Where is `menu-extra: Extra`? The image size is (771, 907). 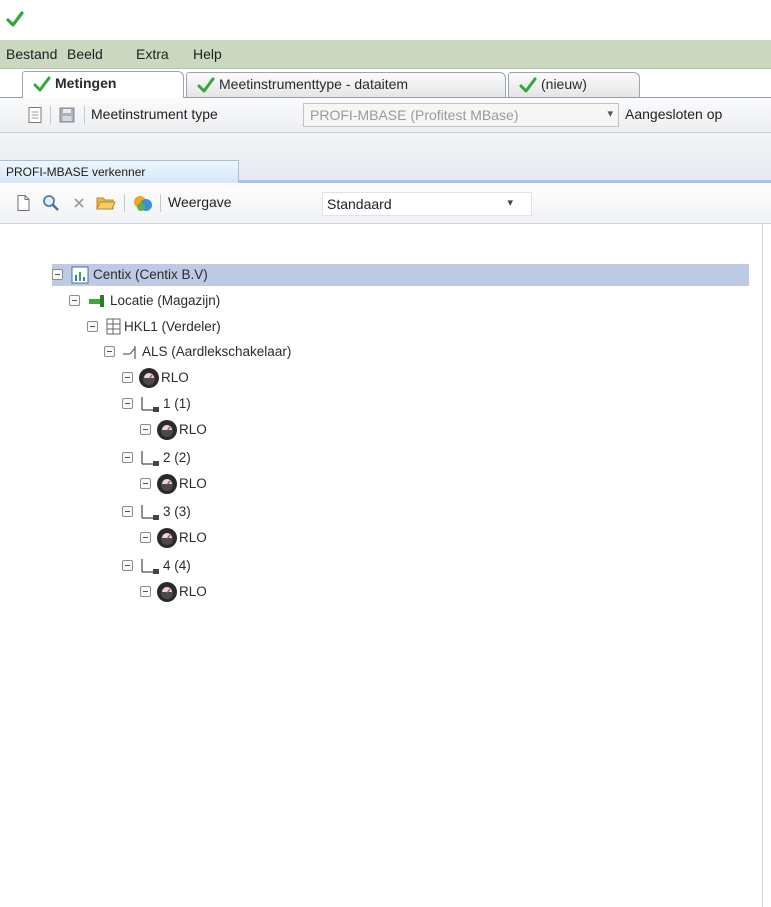 menu-extra: Extra is located at coordinates (152, 54).